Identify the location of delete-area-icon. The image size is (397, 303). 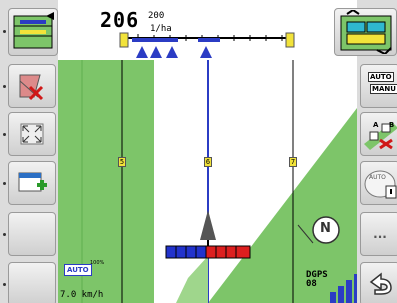
(31, 87).